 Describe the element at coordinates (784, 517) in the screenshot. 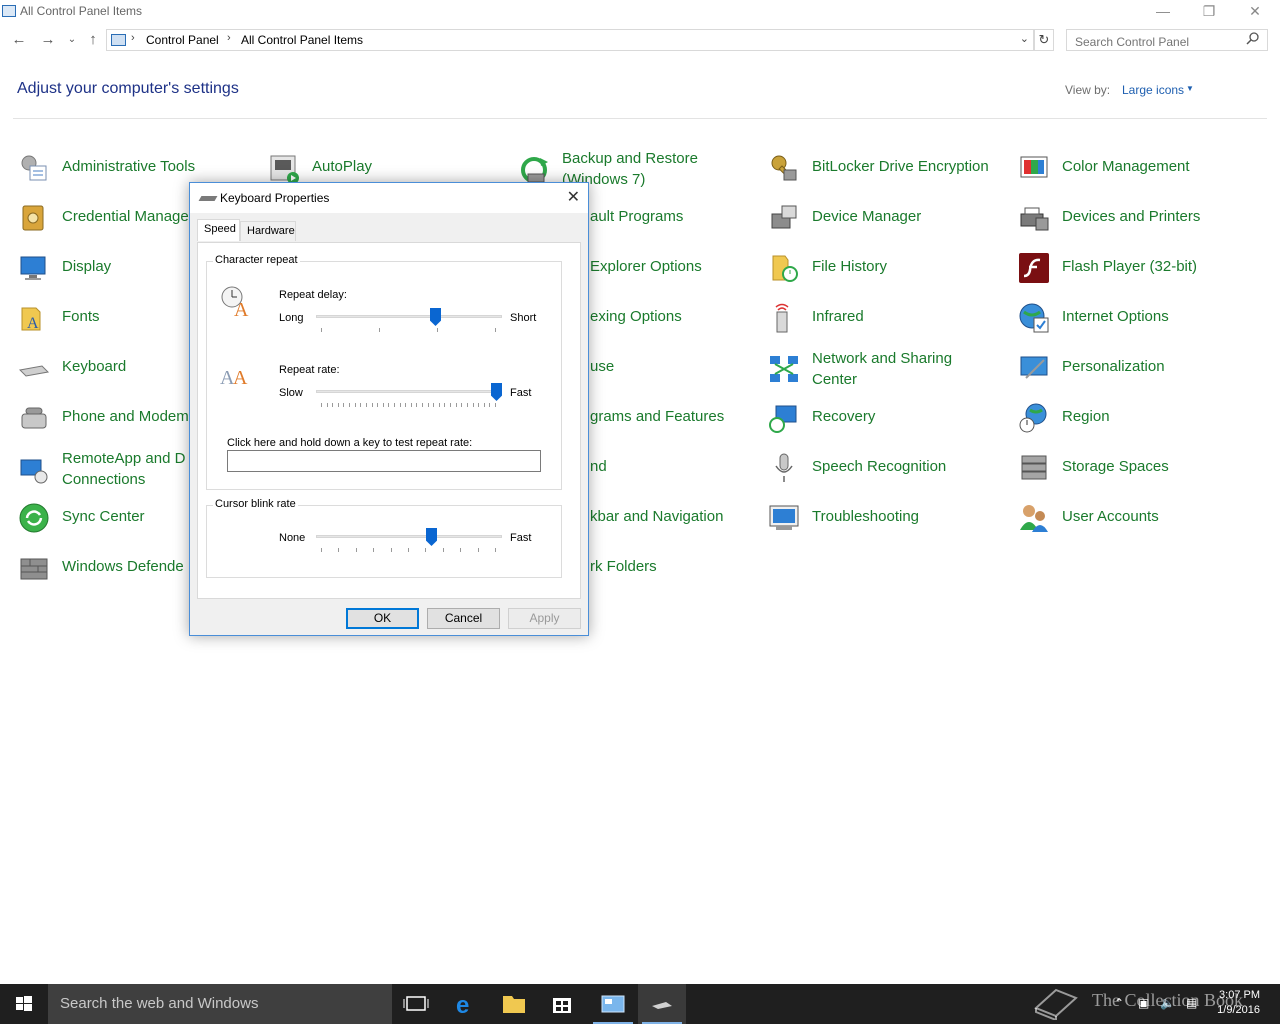

I see `troubleshooting-icon` at that location.